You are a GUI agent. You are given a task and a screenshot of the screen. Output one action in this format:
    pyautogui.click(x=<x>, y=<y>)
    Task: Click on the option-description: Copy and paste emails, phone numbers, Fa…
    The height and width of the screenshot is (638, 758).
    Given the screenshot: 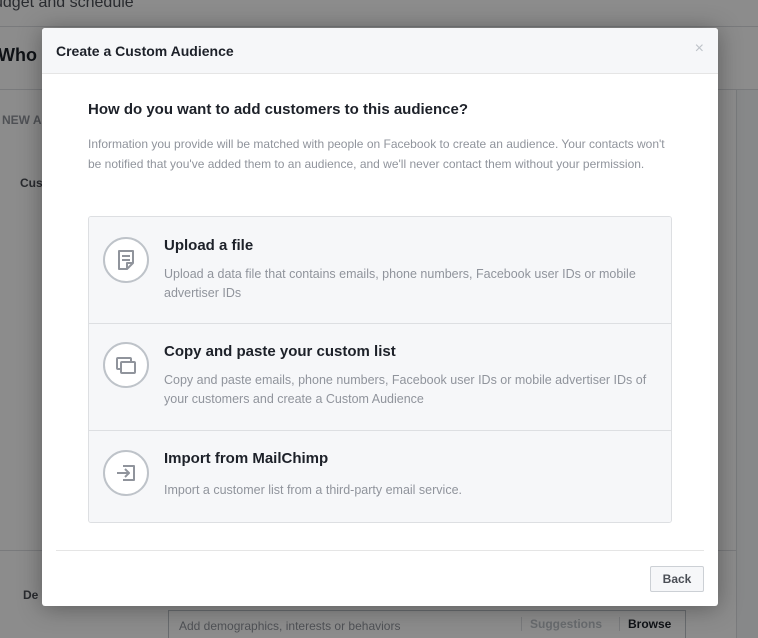 What is the action you would take?
    pyautogui.click(x=405, y=389)
    